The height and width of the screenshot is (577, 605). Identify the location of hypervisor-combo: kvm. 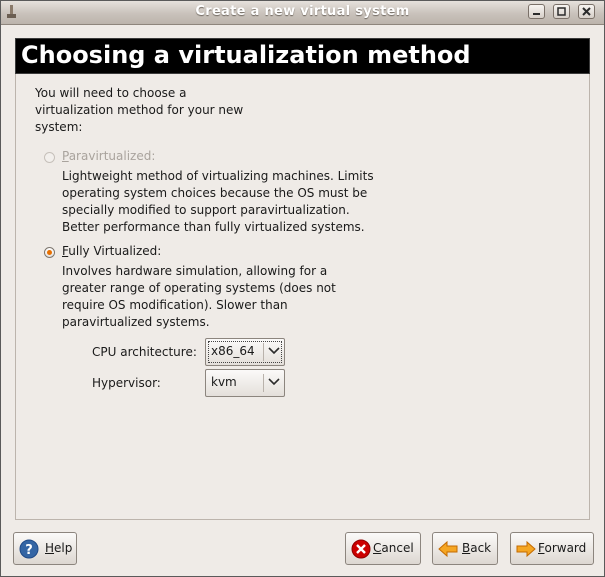
(245, 383).